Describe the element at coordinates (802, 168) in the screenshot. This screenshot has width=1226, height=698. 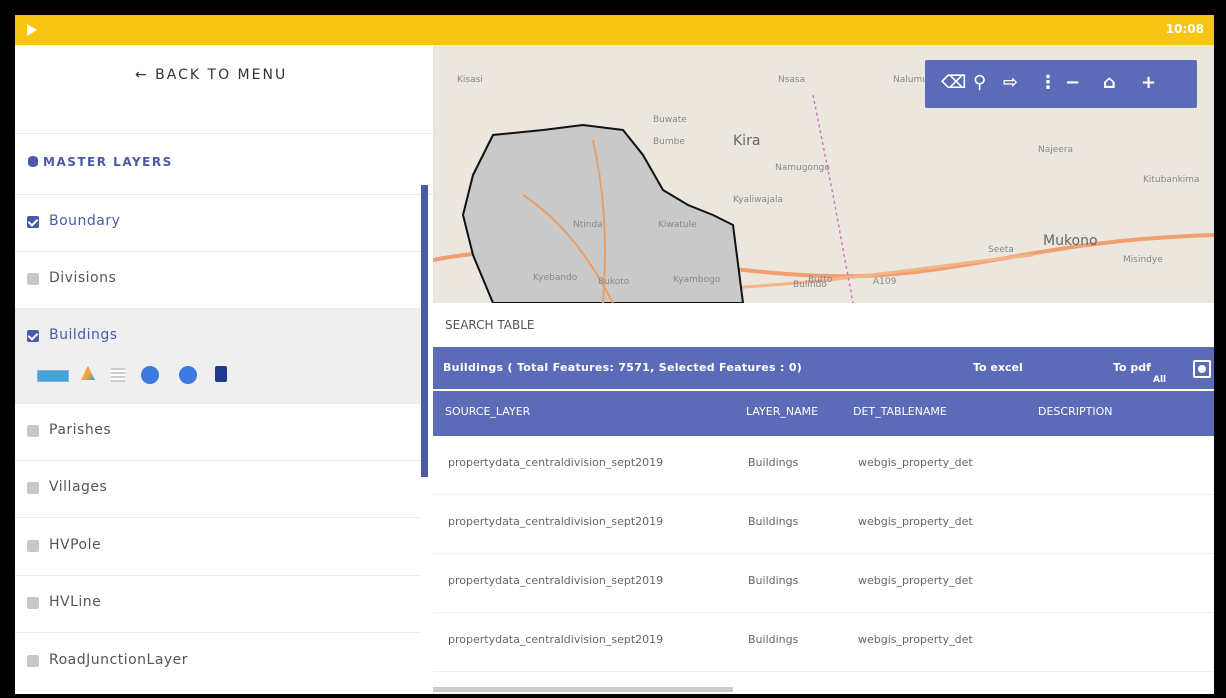
I see `map-label: Namugongo` at that location.